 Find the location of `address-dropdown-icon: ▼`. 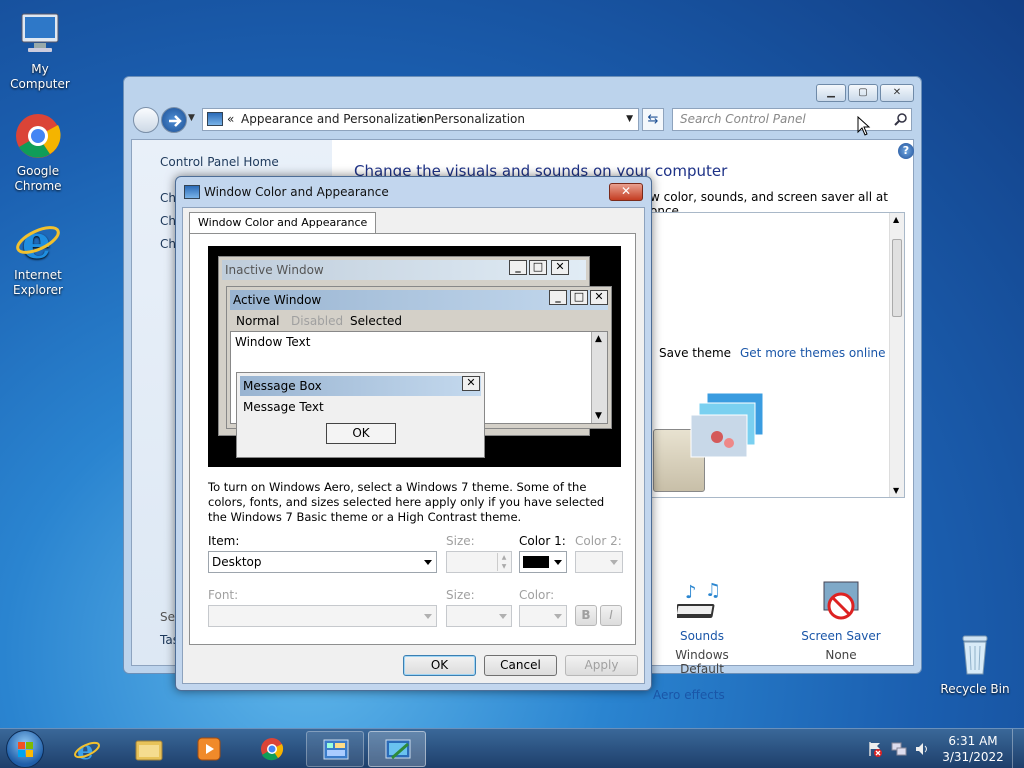

address-dropdown-icon: ▼ is located at coordinates (629, 119).